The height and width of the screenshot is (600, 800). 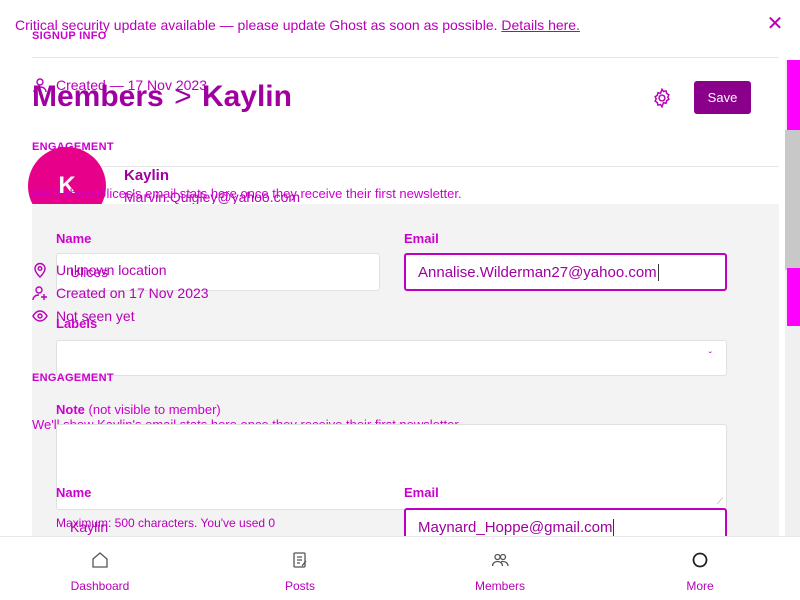 I want to click on location-pin-icon, so click(x=40, y=270).